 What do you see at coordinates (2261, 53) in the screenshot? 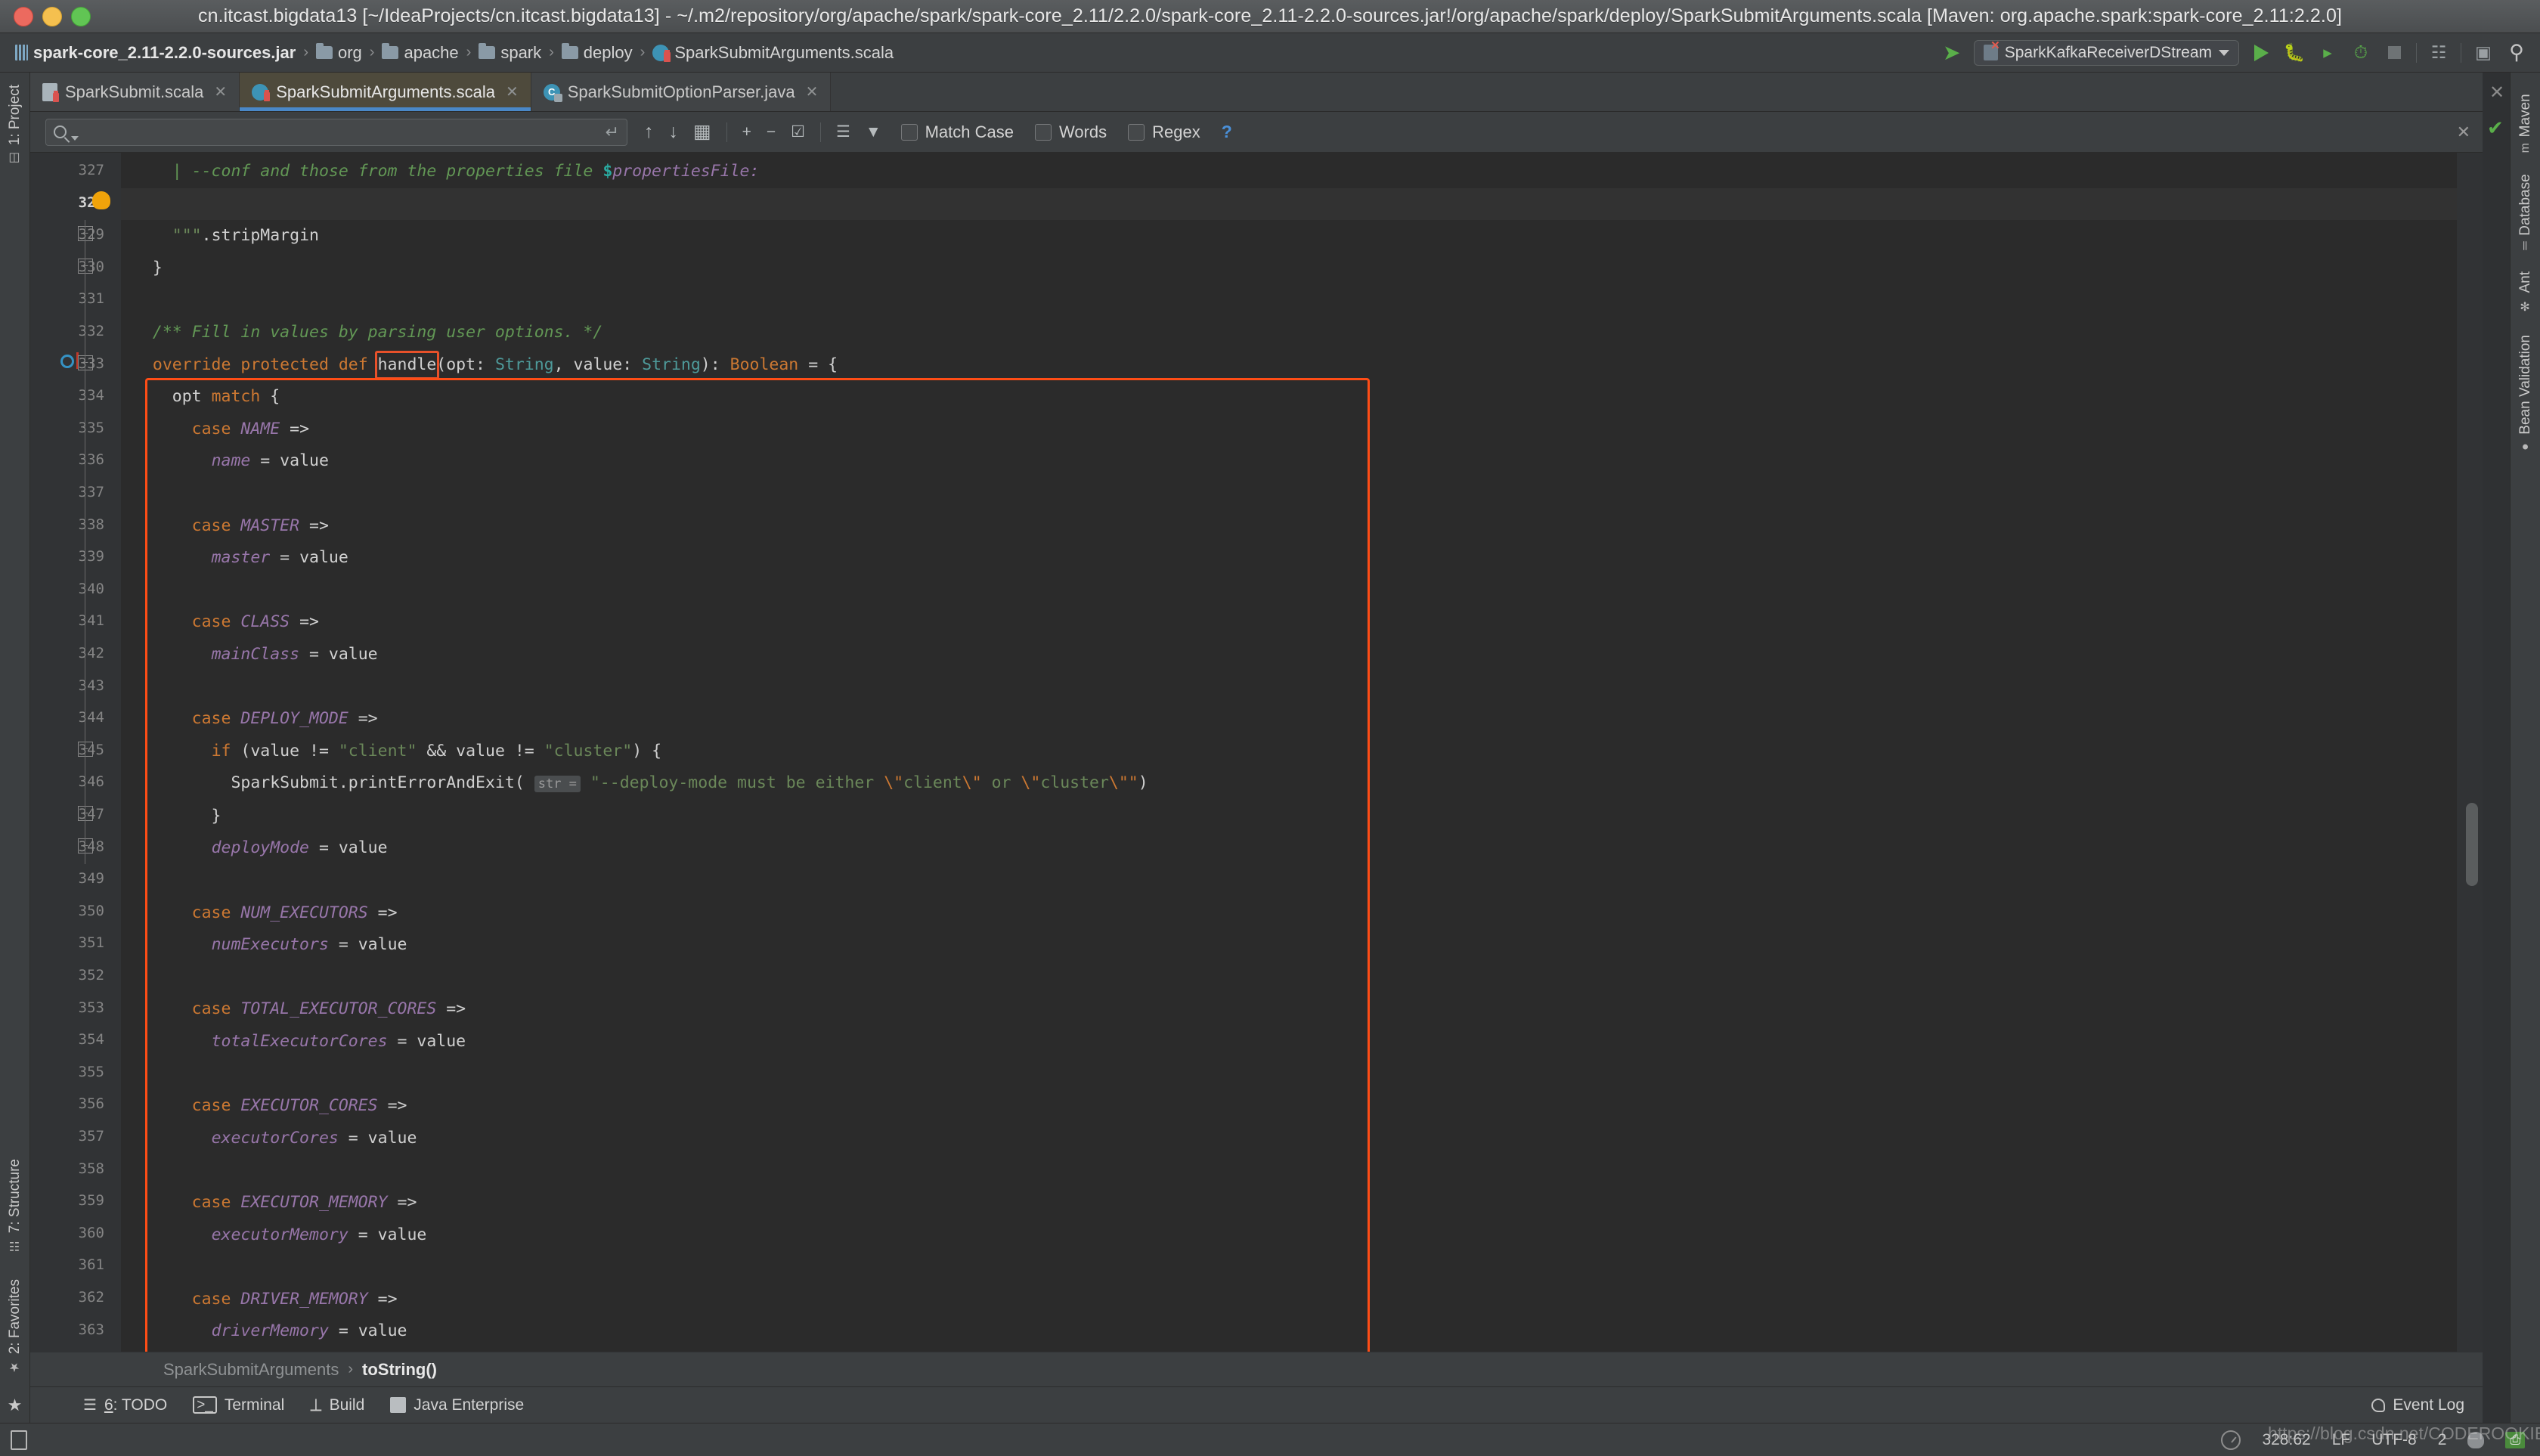
I see `run-icon` at bounding box center [2261, 53].